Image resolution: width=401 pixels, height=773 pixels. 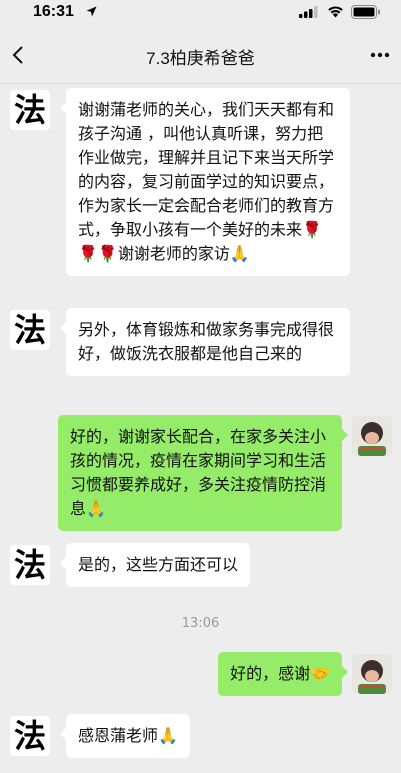 I want to click on message-timestamp: 13:06, so click(x=200, y=623).